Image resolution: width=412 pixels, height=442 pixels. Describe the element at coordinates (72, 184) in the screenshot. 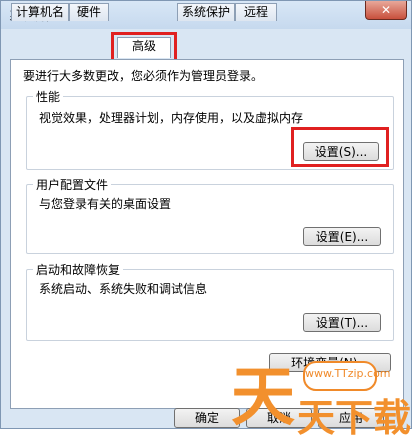

I see `profiles-title: 用户配置文件` at that location.